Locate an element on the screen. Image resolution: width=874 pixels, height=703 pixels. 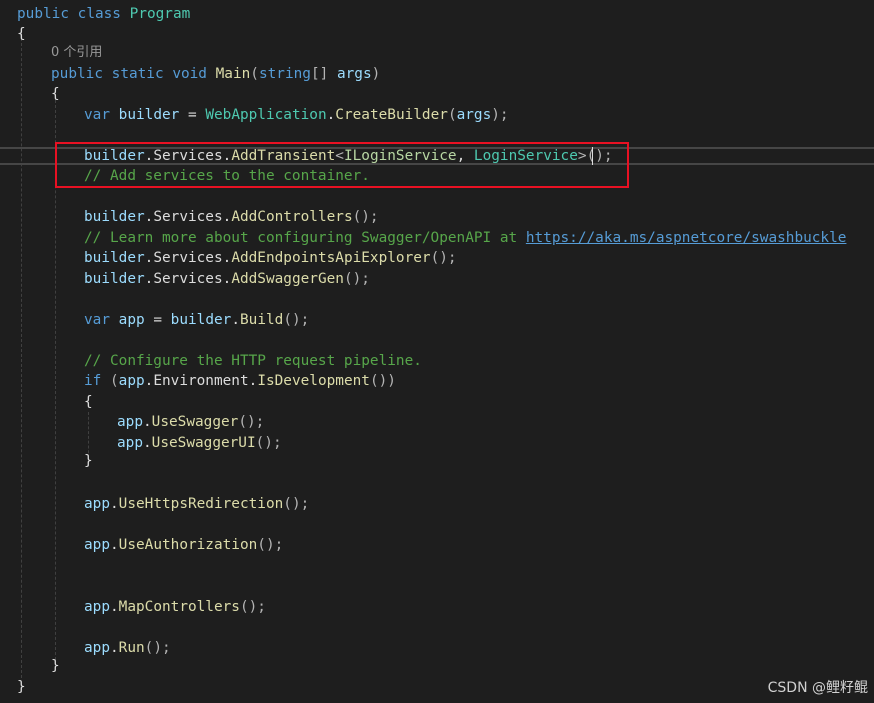
code-line: if (app.Environment.IsDevelopment()) is located at coordinates (240, 381).